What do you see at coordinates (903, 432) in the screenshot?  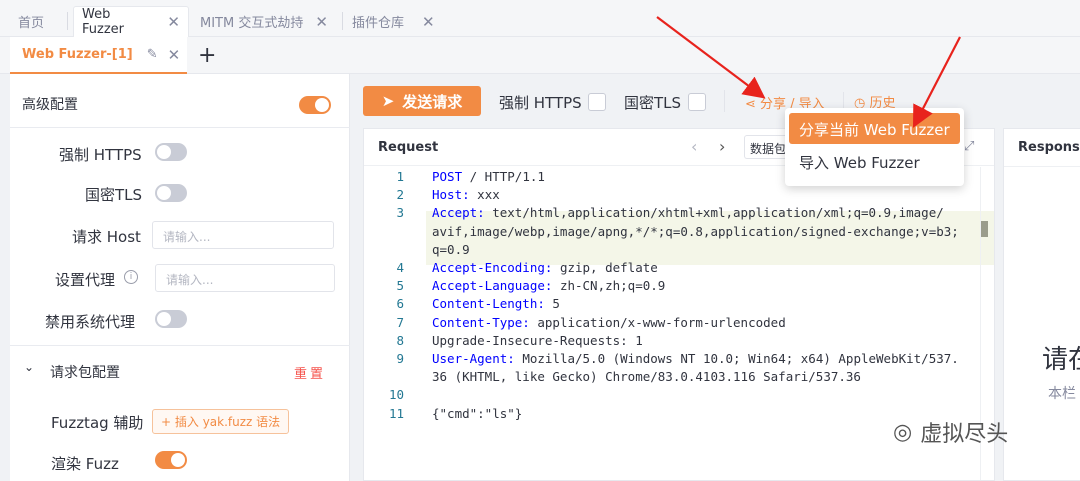 I see `wechat-icon: ◎` at bounding box center [903, 432].